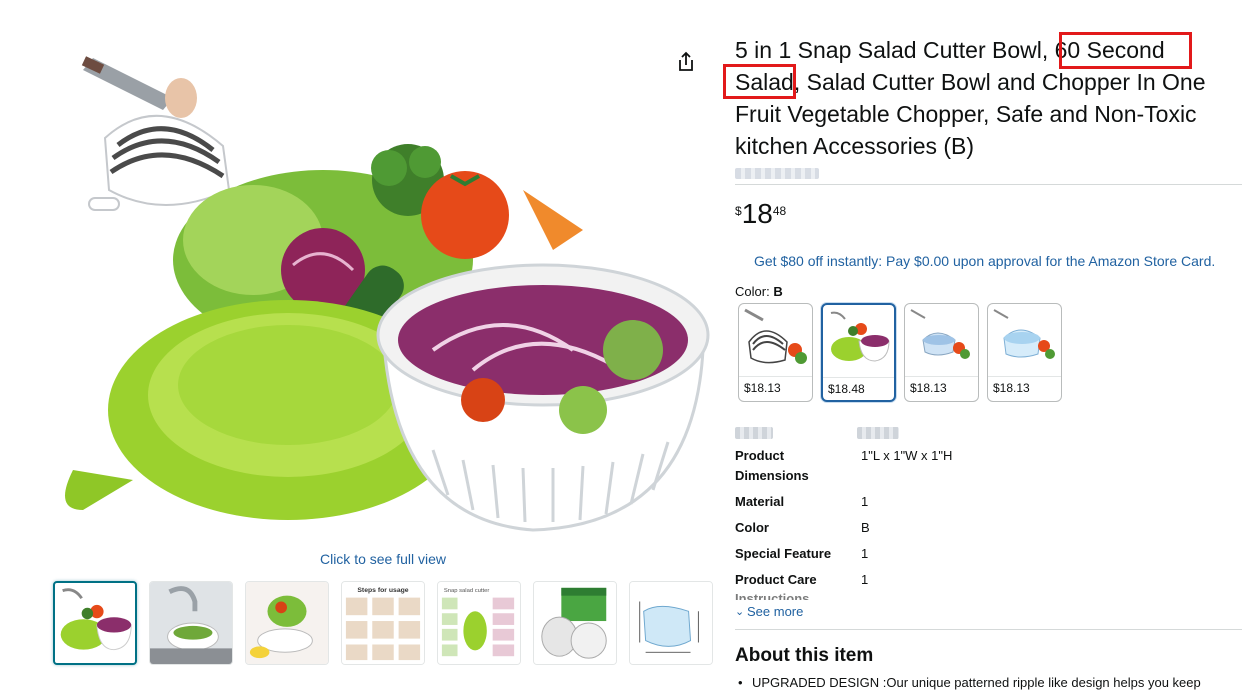 Image resolution: width=1242 pixels, height=695 pixels. I want to click on inset-knife-cutting, so click(156, 133).